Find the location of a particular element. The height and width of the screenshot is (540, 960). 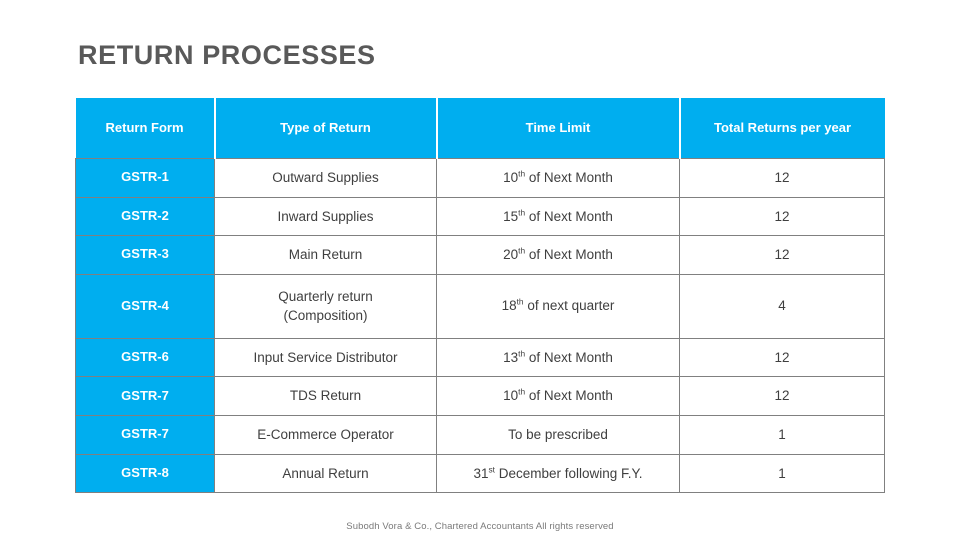

cell-type-of-return: Annual Return is located at coordinates (325, 473).